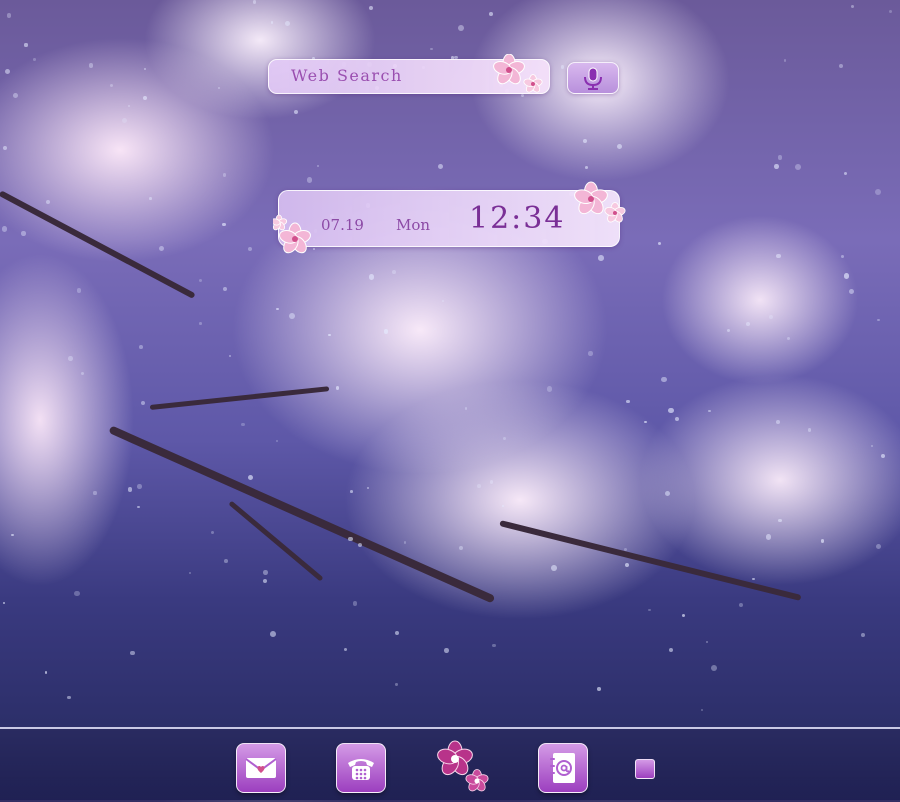 The width and height of the screenshot is (900, 802). I want to click on web-search-bar: Web Search, so click(409, 74).